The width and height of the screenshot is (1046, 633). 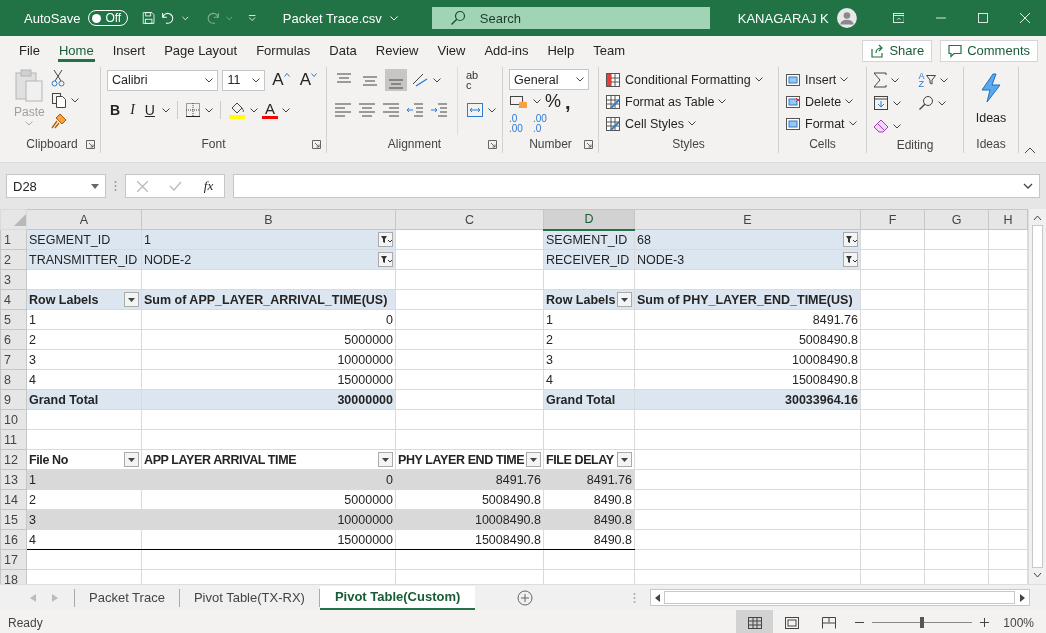 What do you see at coordinates (880, 80) in the screenshot?
I see `autosum-icon` at bounding box center [880, 80].